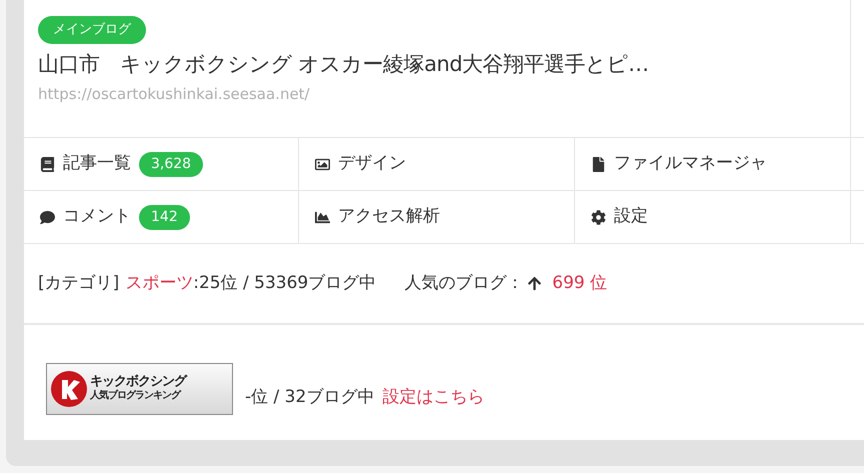  What do you see at coordinates (79, 283) in the screenshot?
I see `category-label: [カテゴリ]` at bounding box center [79, 283].